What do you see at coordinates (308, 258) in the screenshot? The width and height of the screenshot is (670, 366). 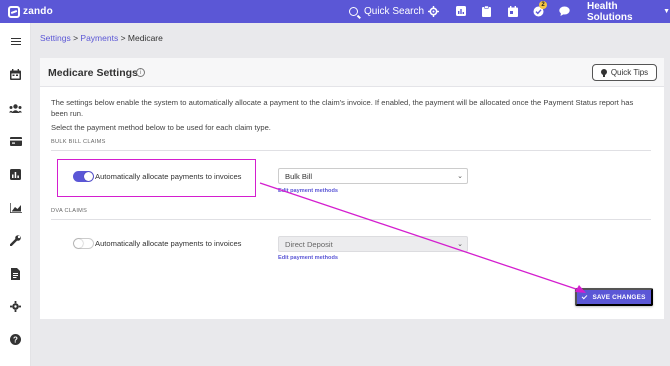 I see `dva-edit-payment-methods-link: Edit payment methods` at bounding box center [308, 258].